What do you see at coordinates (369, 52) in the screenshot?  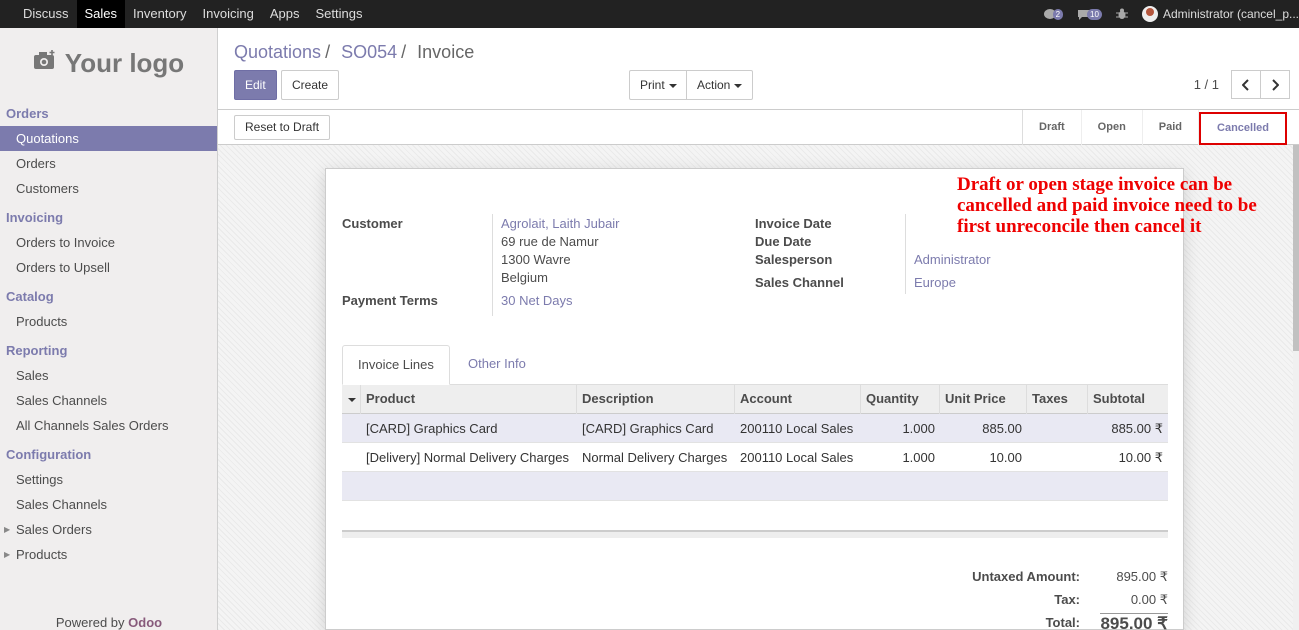 I see `breadcrumb-so054: SO054` at bounding box center [369, 52].